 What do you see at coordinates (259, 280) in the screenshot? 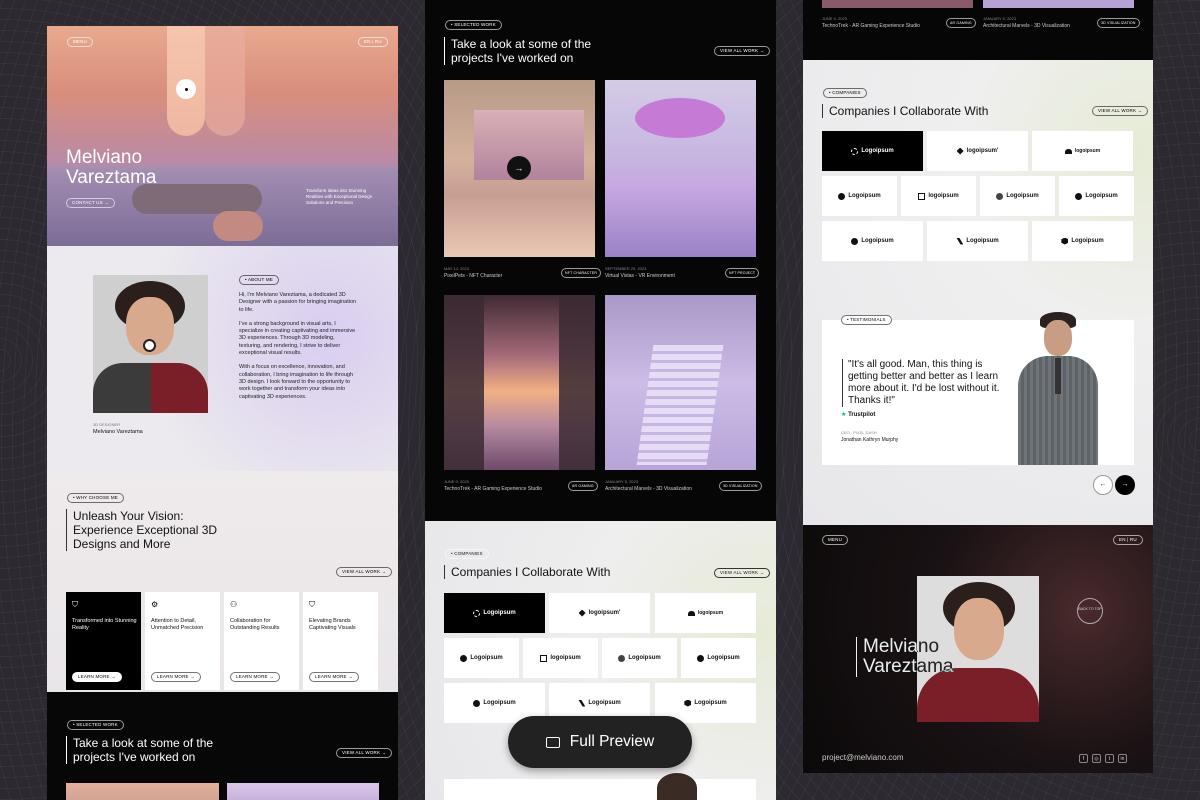
I see `about-tag: • ABOUT ME` at bounding box center [259, 280].